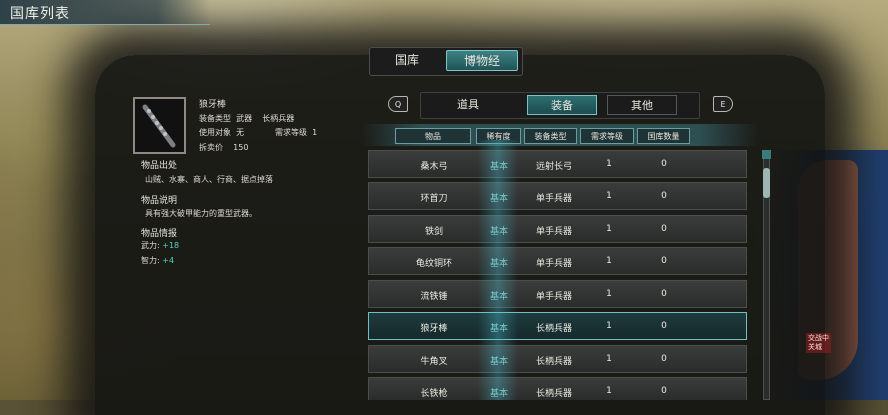 Image resolution: width=888 pixels, height=415 pixels. I want to click on source-heading: 物品出处, so click(159, 166).